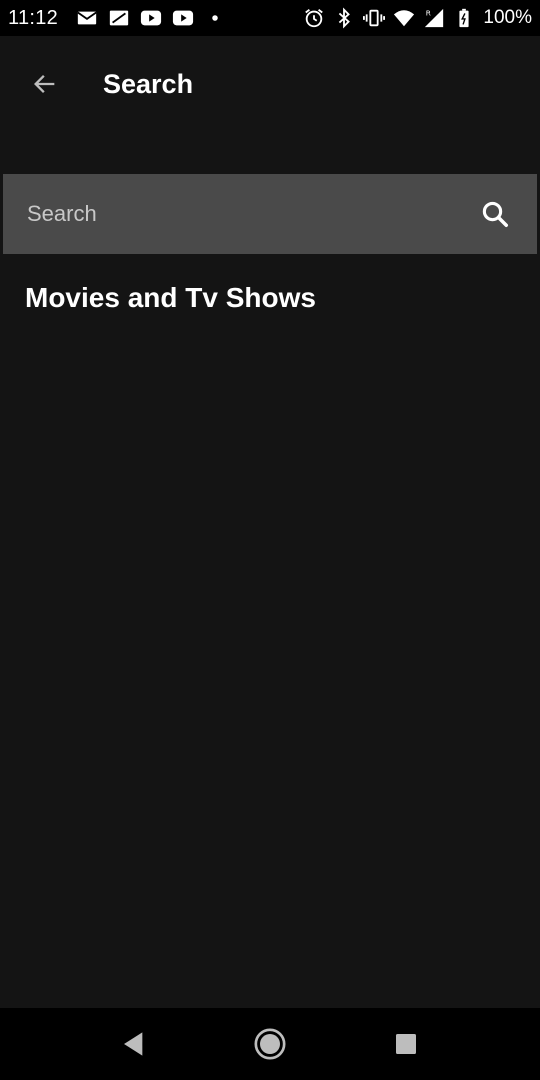 Image resolution: width=540 pixels, height=1080 pixels. I want to click on wifi-icon, so click(404, 18).